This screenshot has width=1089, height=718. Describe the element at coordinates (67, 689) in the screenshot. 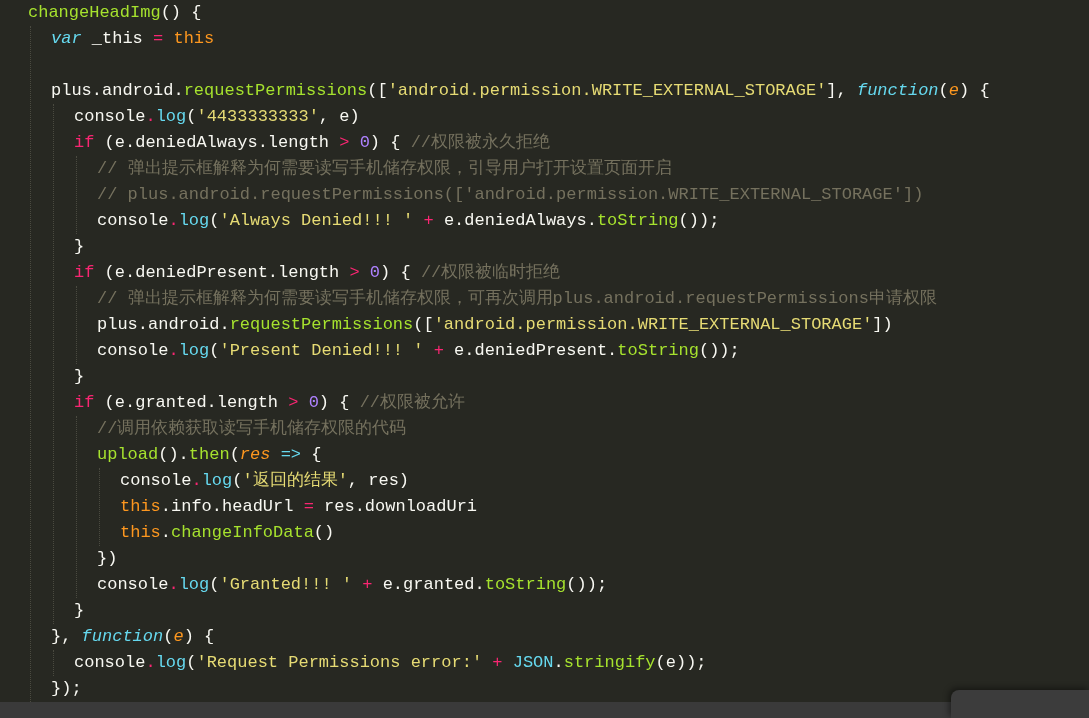

I see `code-line: });` at that location.